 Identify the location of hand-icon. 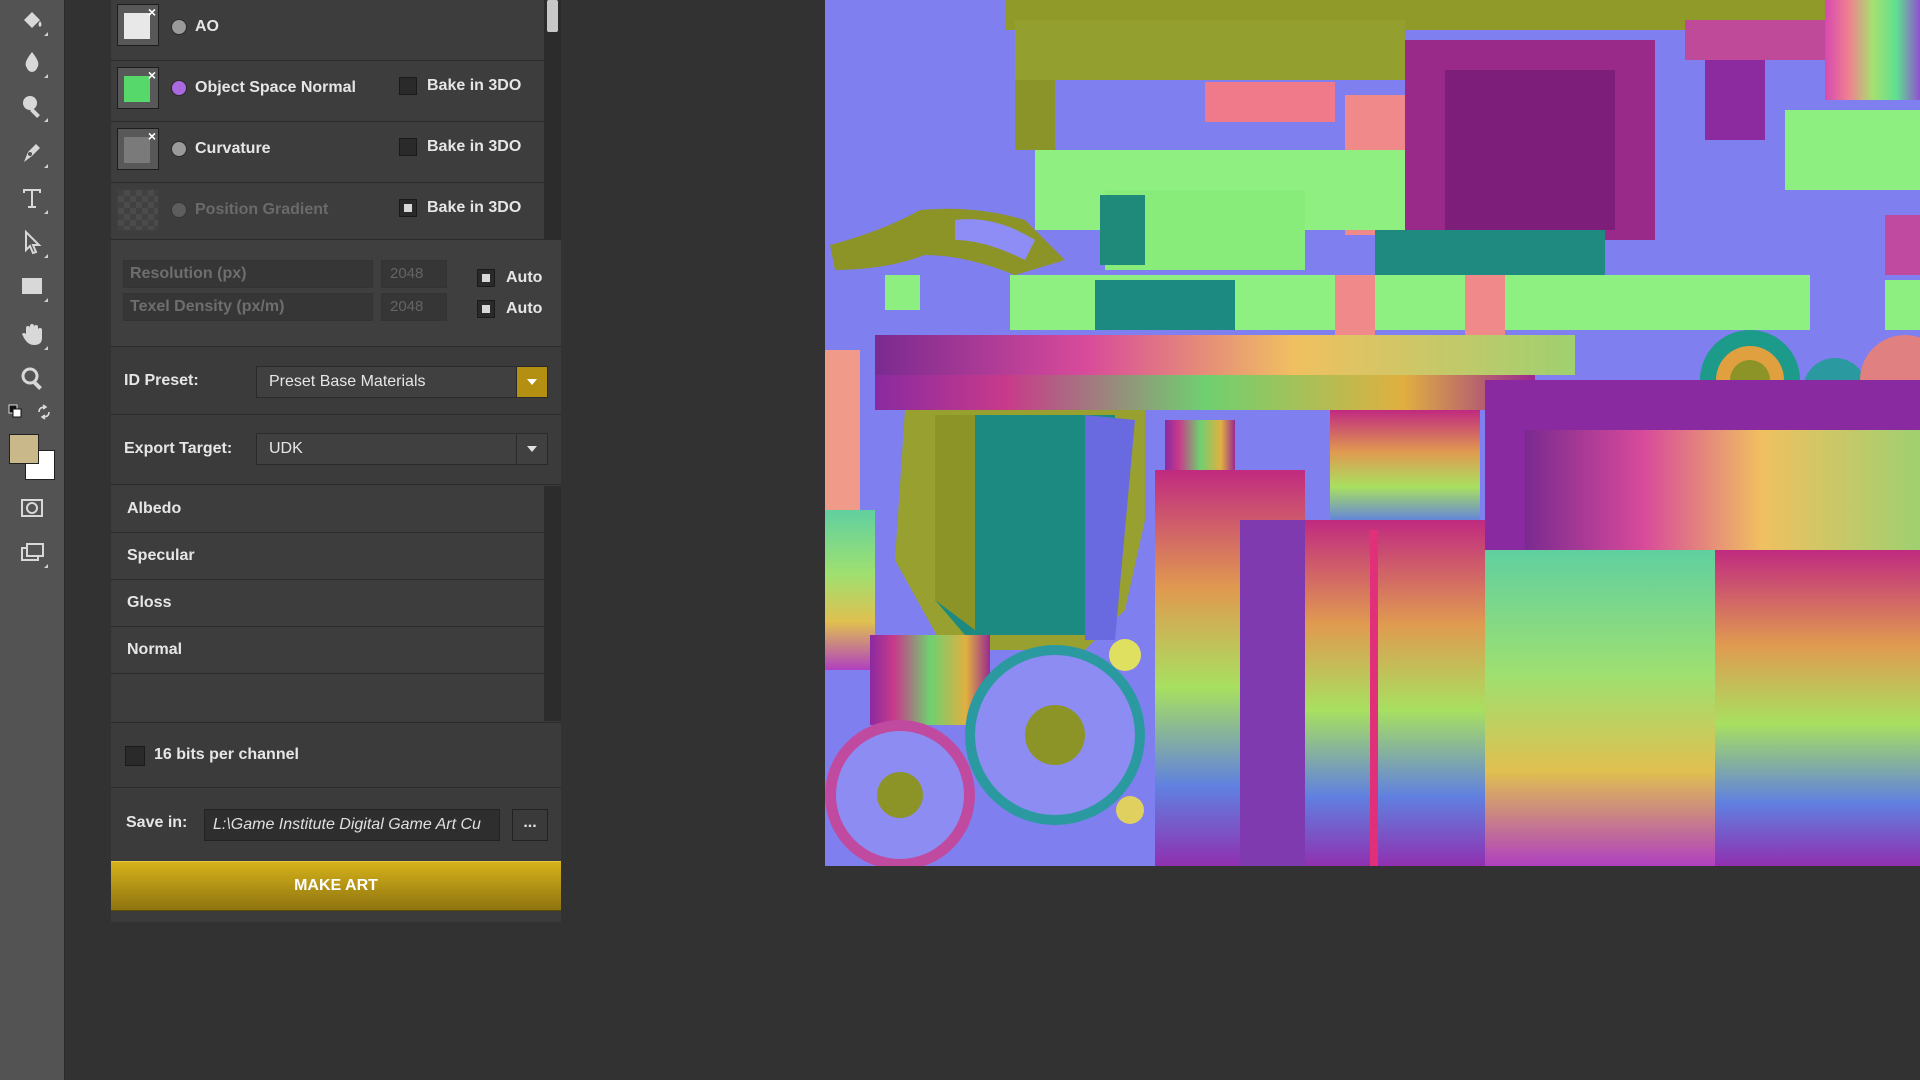
(32, 334).